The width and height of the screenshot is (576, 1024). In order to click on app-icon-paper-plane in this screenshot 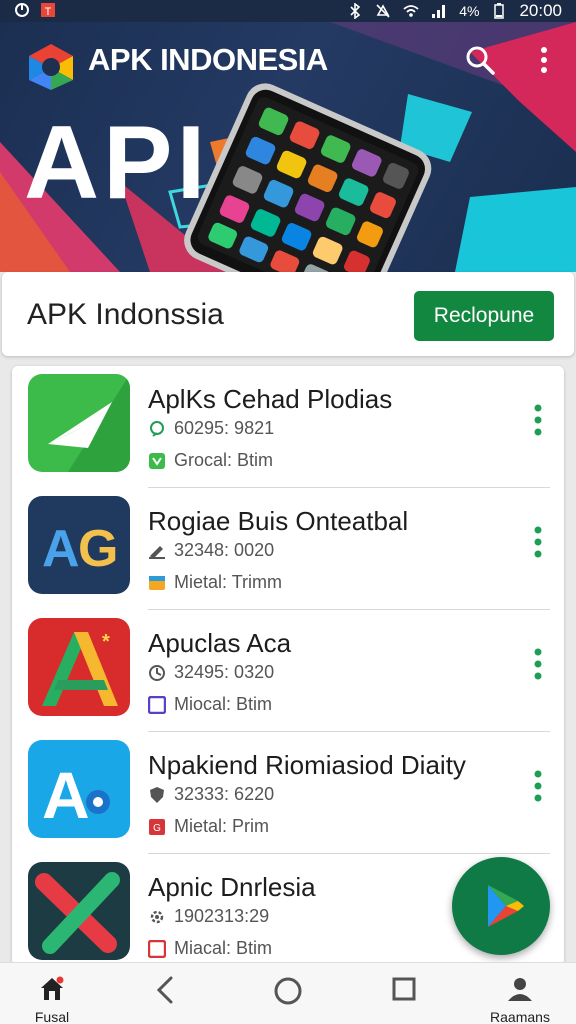, I will do `click(79, 423)`.